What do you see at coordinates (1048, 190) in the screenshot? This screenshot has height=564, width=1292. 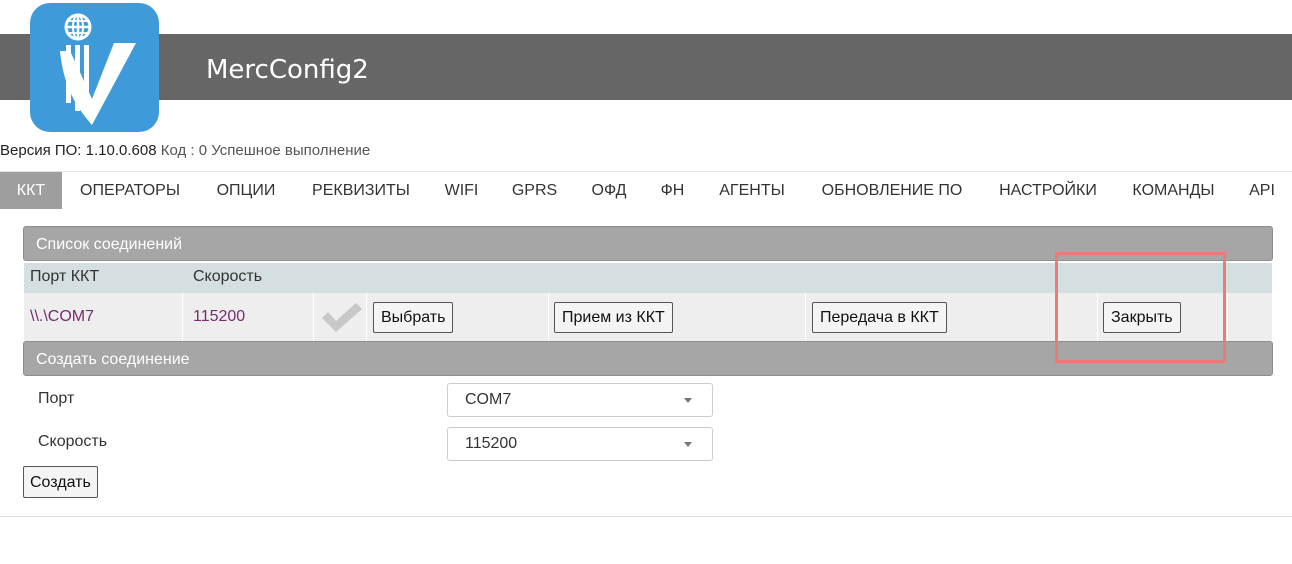 I see `tab-settings: НАСТРОЙКИ` at bounding box center [1048, 190].